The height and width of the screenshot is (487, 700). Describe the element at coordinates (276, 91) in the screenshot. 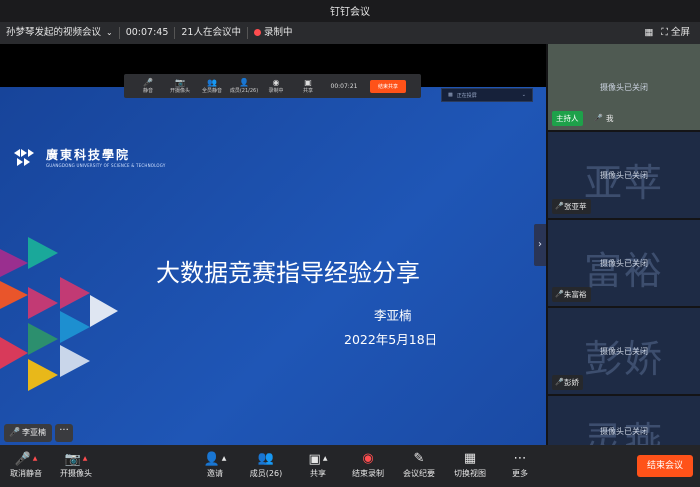

I see `share-record-label: 录制中` at that location.